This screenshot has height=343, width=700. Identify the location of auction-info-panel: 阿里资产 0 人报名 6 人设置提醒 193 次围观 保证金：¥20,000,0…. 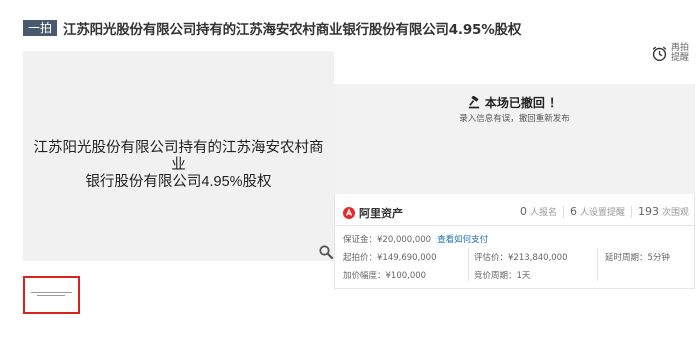
(514, 241).